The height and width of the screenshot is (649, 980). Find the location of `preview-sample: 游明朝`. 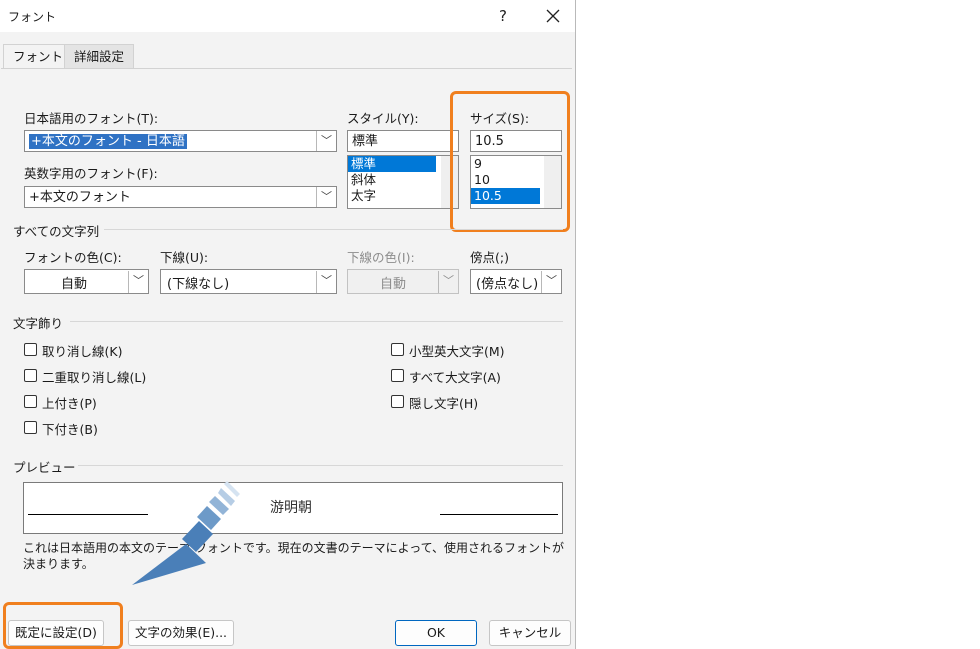

preview-sample: 游明朝 is located at coordinates (291, 508).